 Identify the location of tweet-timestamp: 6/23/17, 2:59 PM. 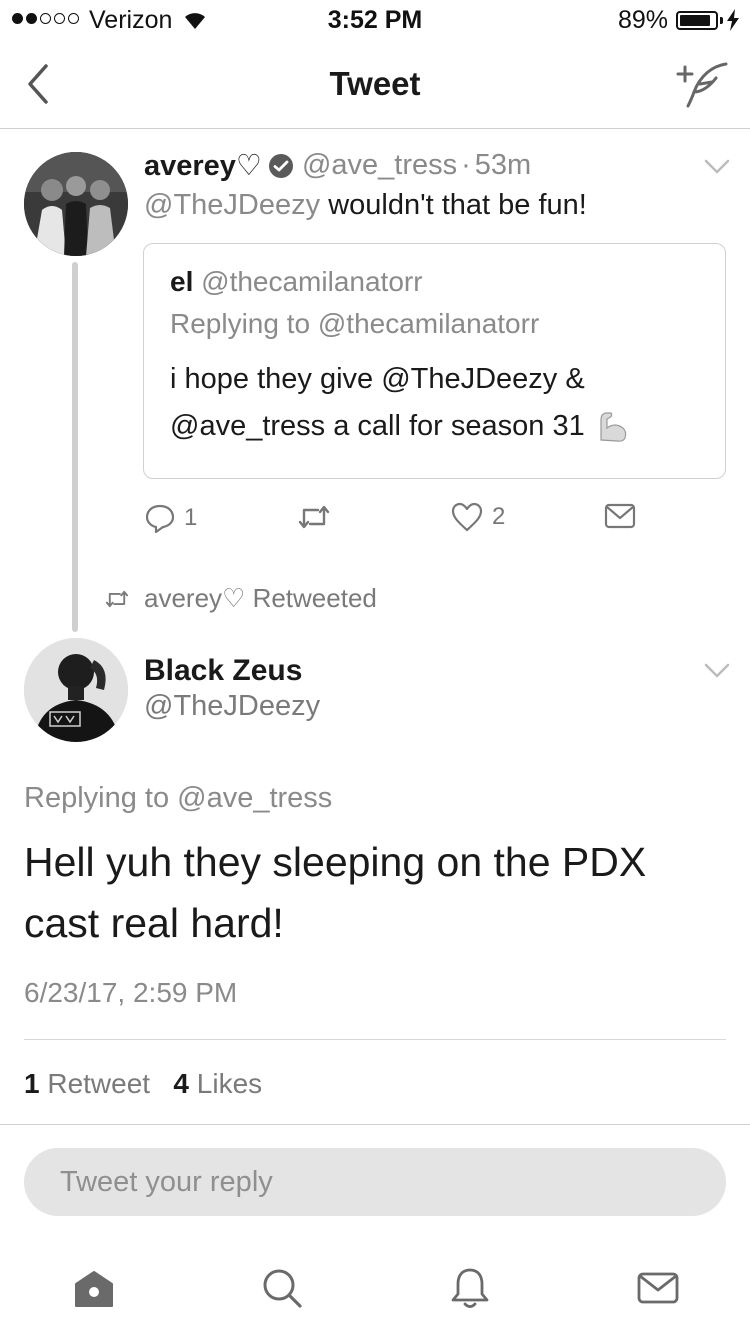
(131, 992).